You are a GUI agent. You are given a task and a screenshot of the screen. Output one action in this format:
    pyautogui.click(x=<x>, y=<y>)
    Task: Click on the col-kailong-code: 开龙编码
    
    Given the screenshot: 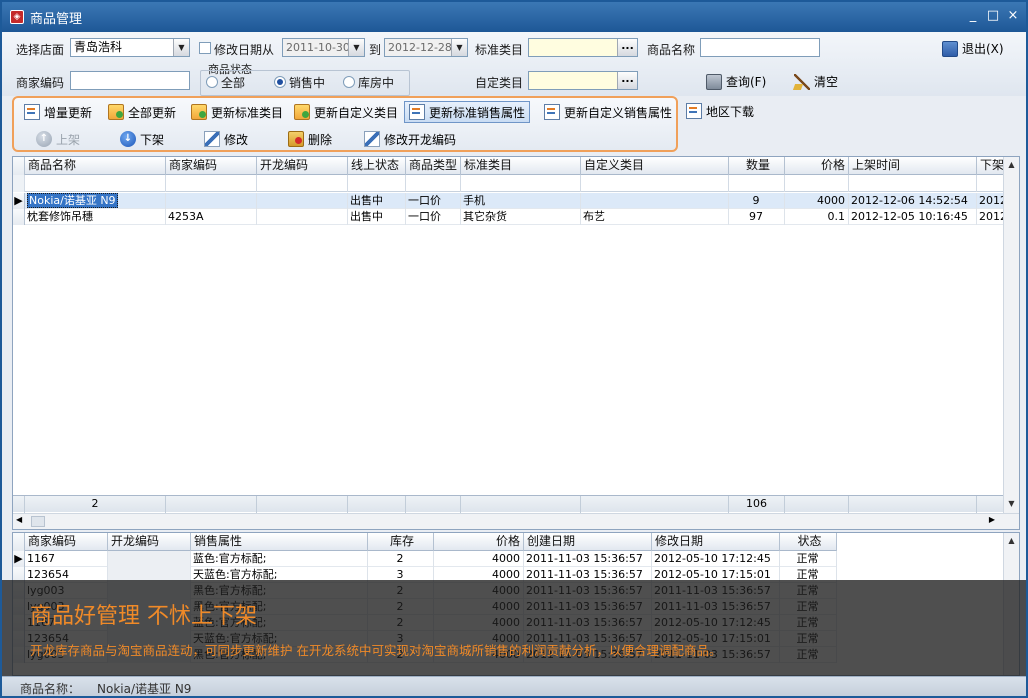 What is the action you would take?
    pyautogui.click(x=302, y=166)
    